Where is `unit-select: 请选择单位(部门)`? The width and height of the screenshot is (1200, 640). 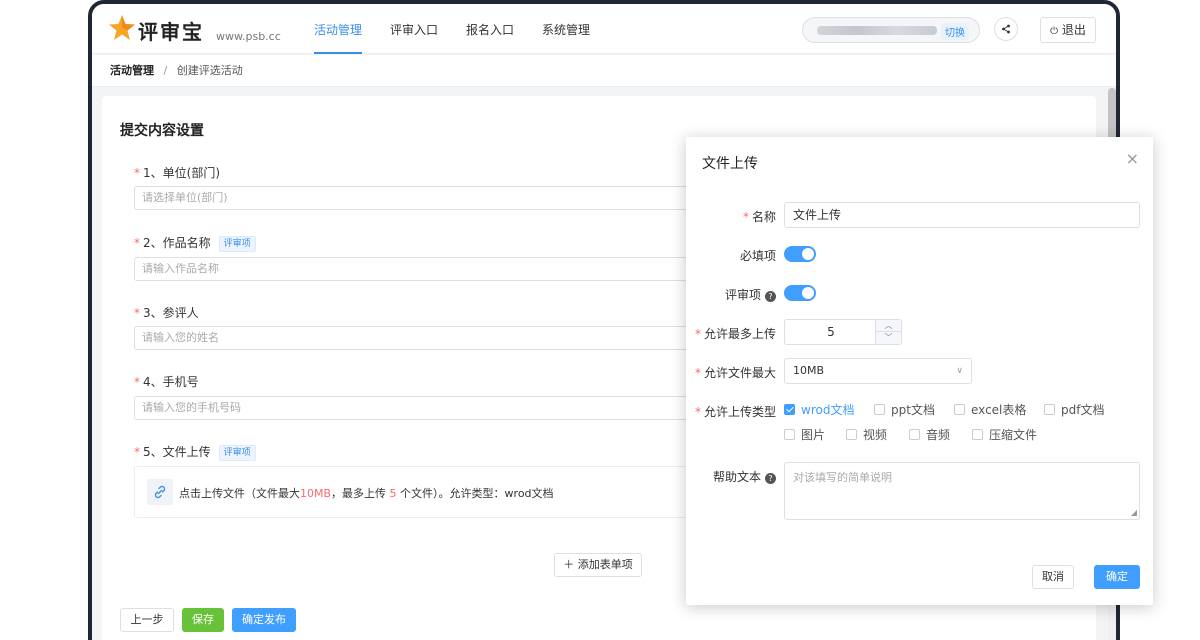 unit-select: 请选择单位(部门) is located at coordinates (454, 198).